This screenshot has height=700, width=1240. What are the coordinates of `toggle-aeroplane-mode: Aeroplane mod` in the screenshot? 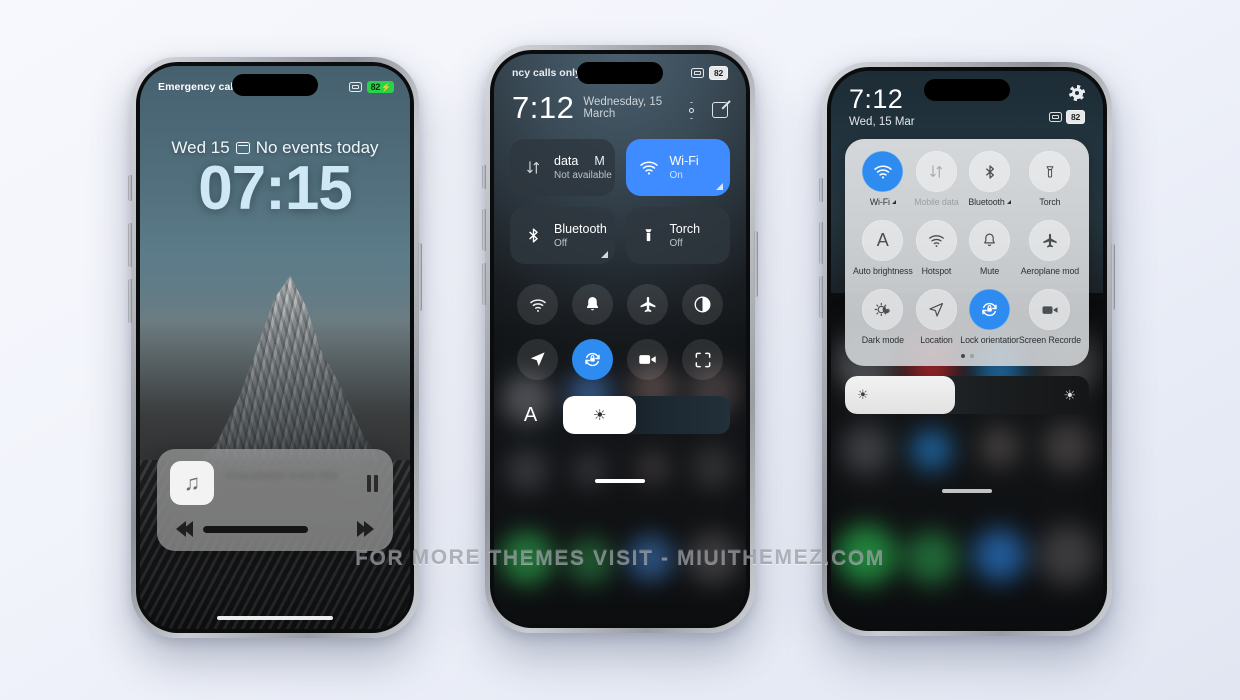 It's located at (1050, 248).